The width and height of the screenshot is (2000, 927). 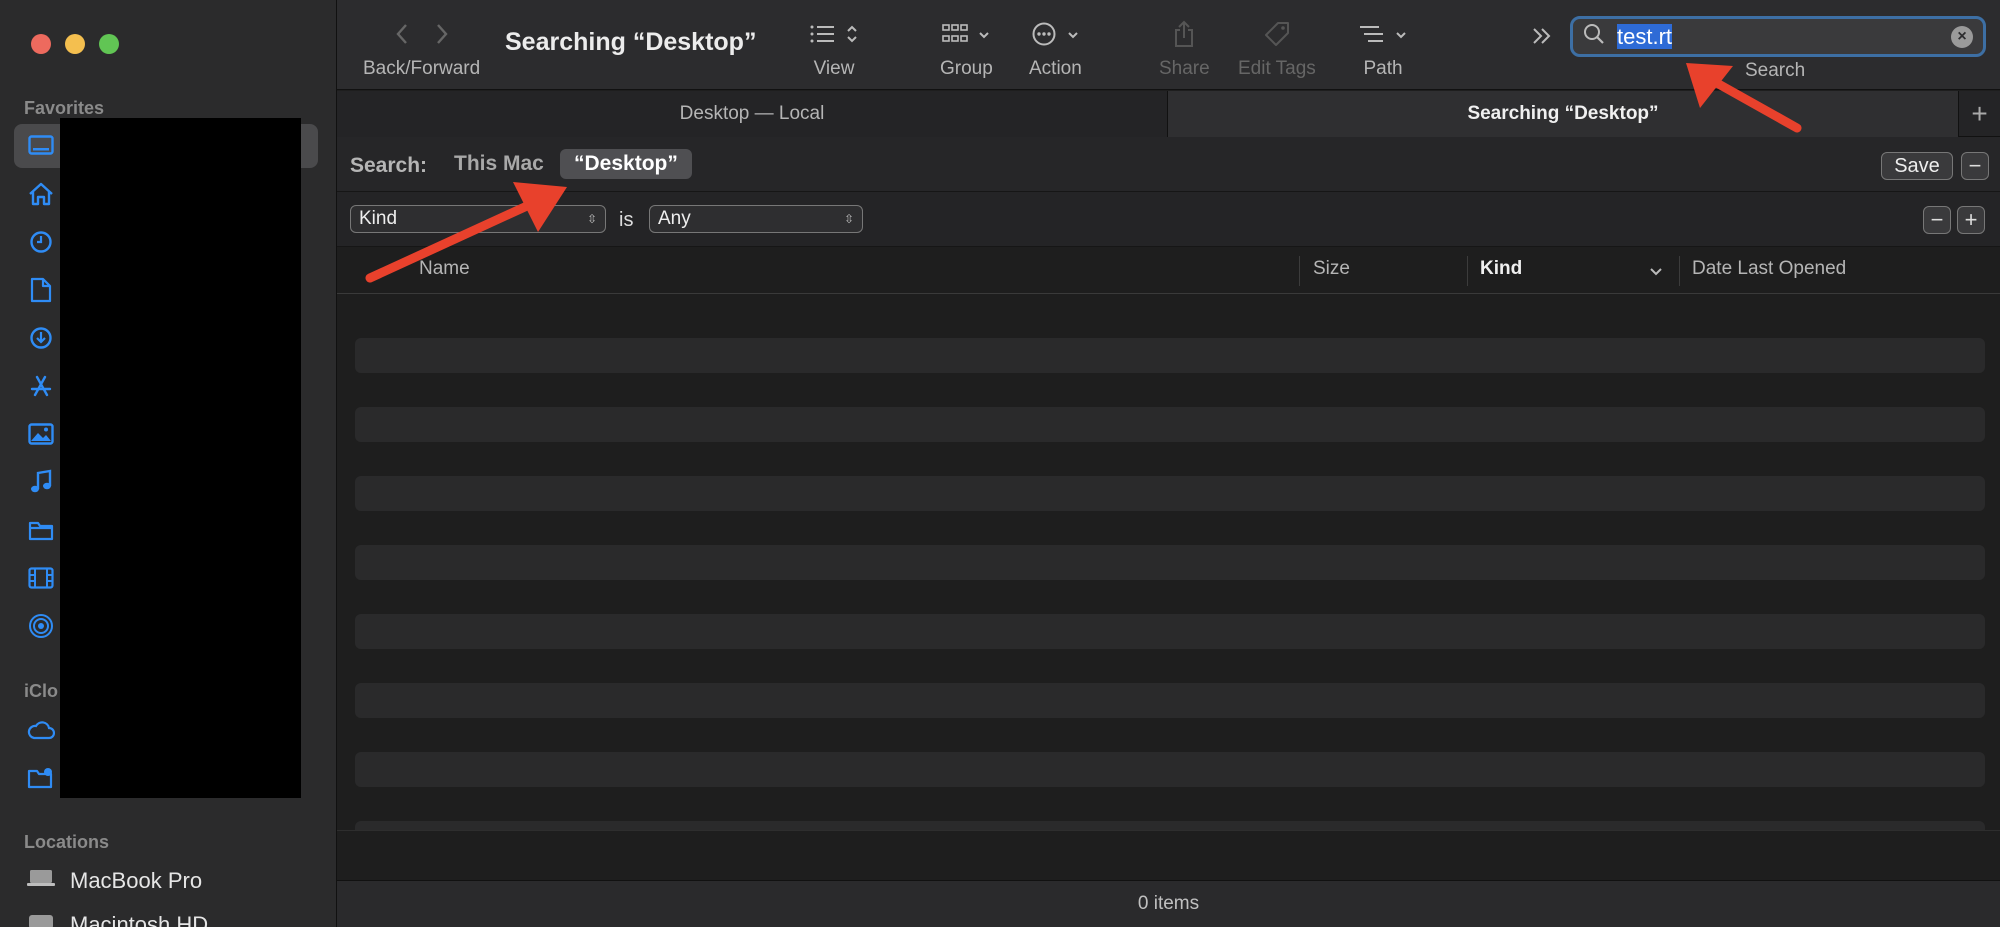 What do you see at coordinates (41, 146) in the screenshot?
I see `desktop-icon` at bounding box center [41, 146].